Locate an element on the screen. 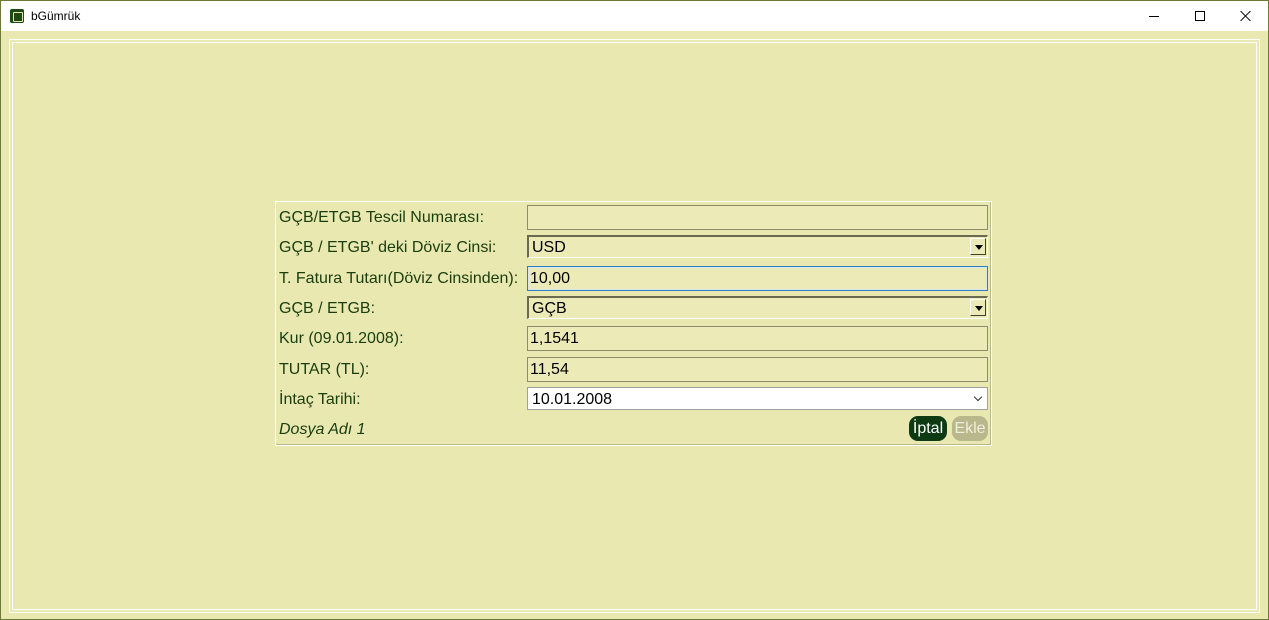 The image size is (1269, 620). form-row-completion-date: İntaç Tarihi: 10.01.2008 is located at coordinates (633, 399).